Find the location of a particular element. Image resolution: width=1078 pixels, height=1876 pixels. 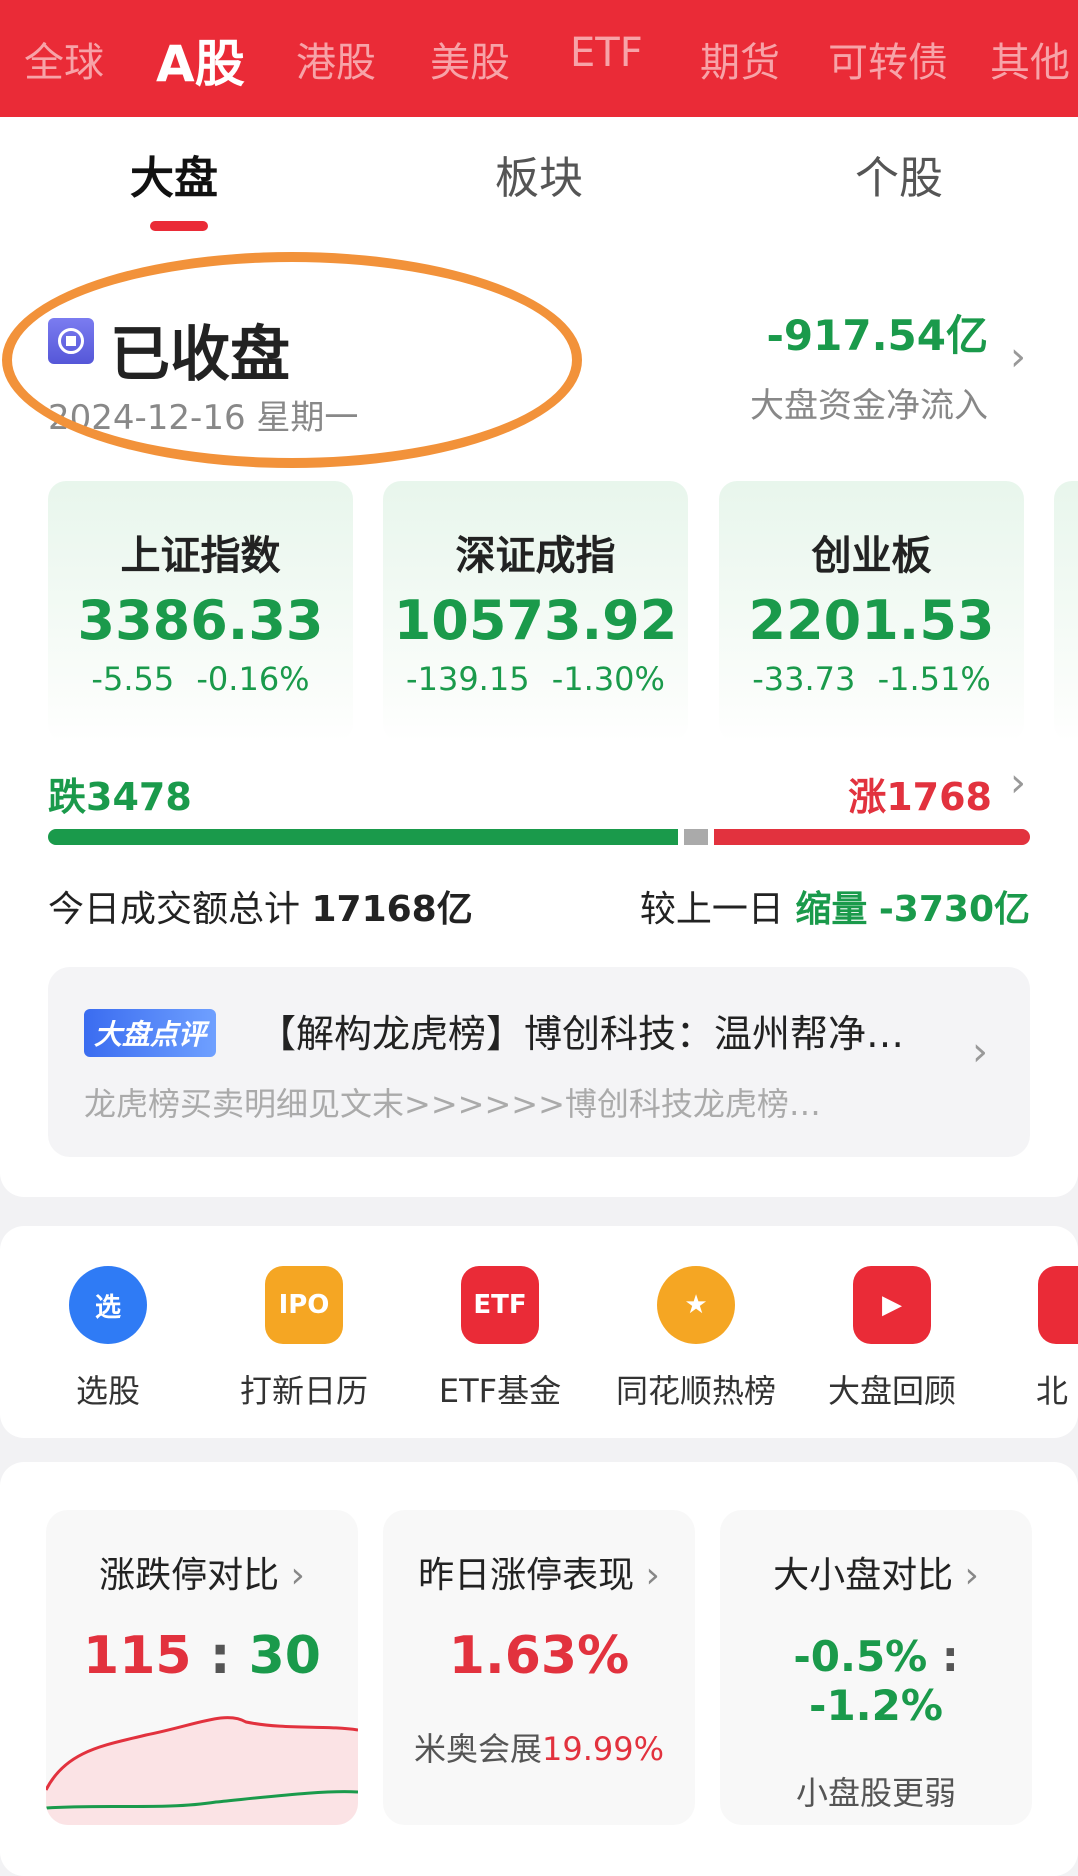

card-title: 涨跌停对比 is located at coordinates (189, 1575).